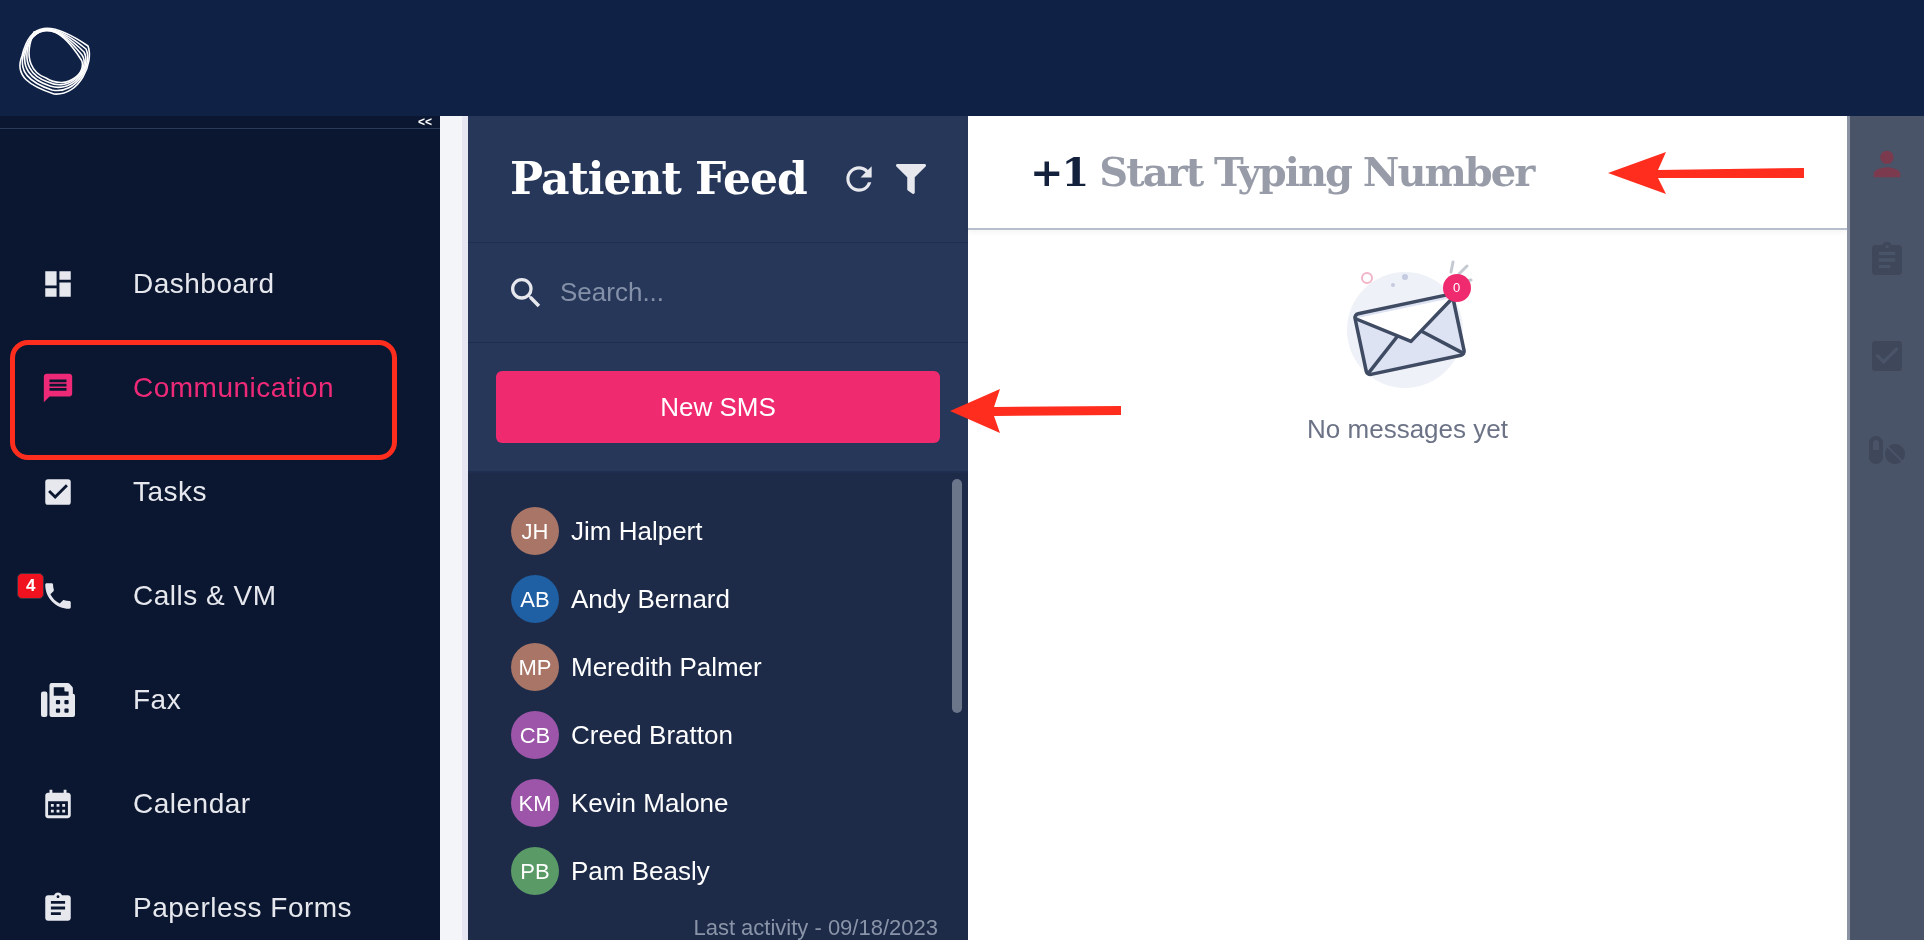 This screenshot has width=1924, height=940. What do you see at coordinates (739, 599) in the screenshot?
I see `patient-row: AB Andy Bernard` at bounding box center [739, 599].